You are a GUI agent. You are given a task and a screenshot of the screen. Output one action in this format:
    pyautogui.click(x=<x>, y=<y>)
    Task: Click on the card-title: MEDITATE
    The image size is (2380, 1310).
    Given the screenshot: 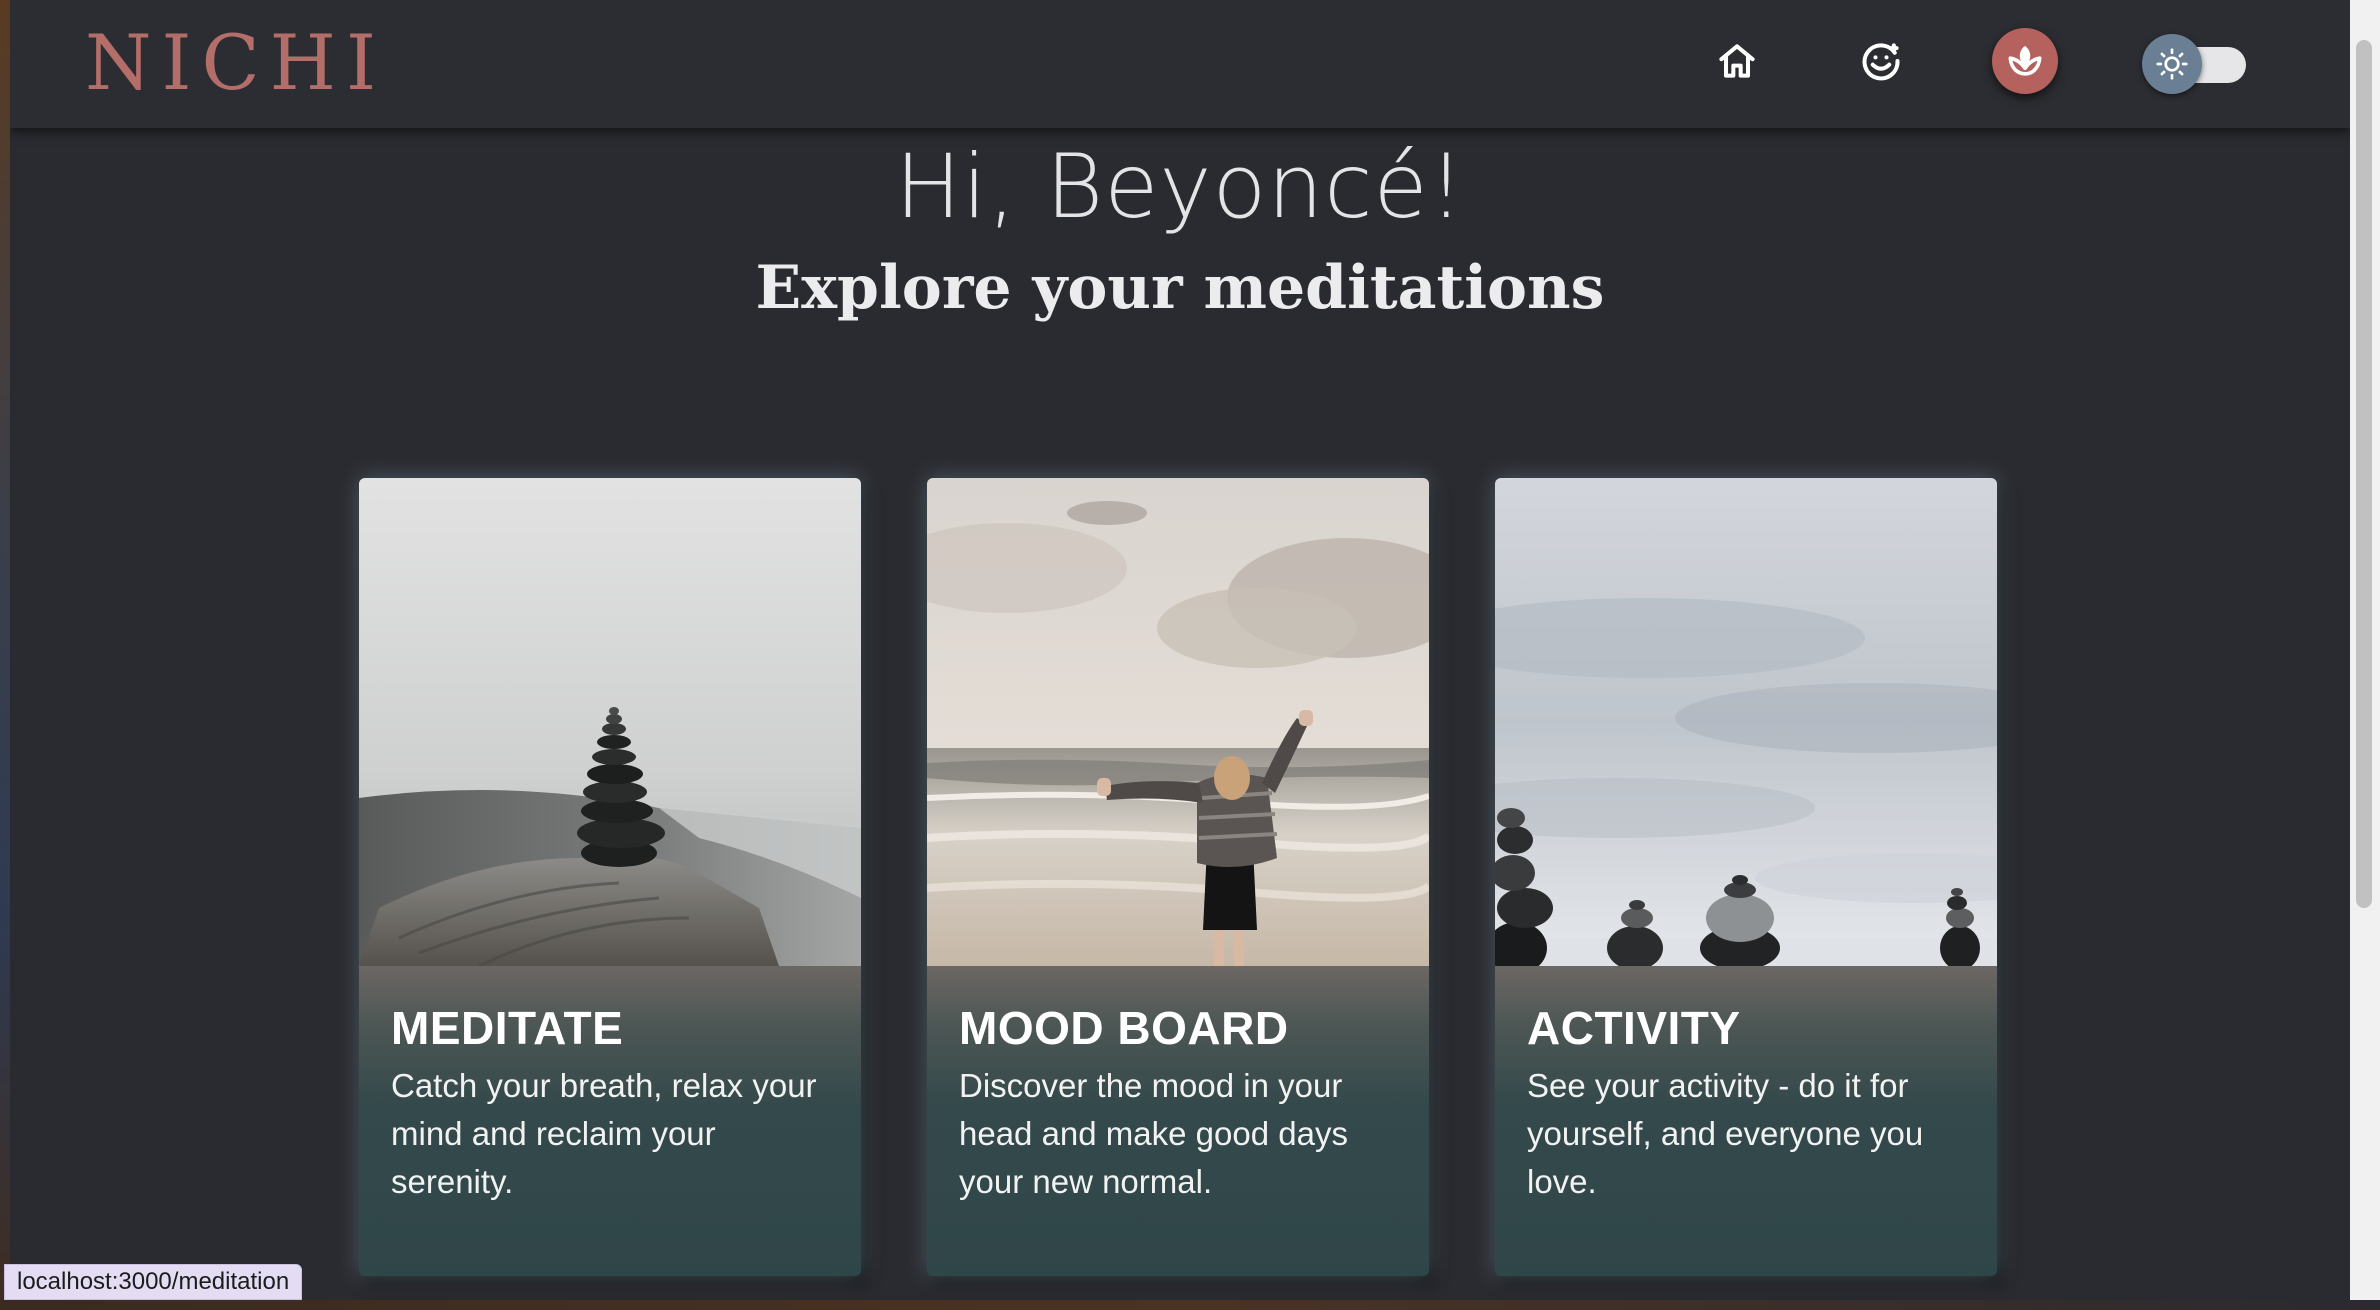 What is the action you would take?
    pyautogui.click(x=507, y=1028)
    